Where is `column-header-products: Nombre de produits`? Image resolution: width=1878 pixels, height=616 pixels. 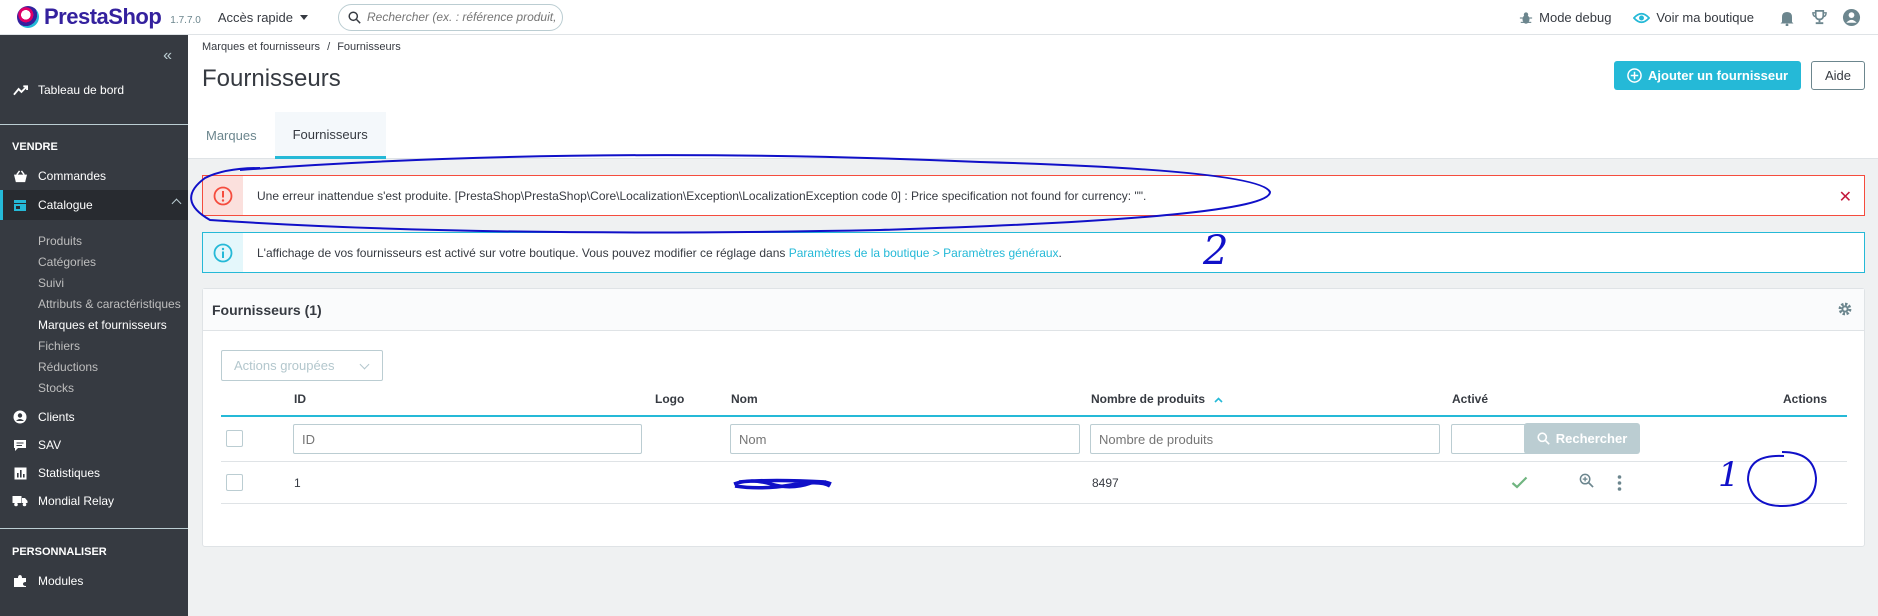 column-header-products: Nombre de produits is located at coordinates (1157, 399).